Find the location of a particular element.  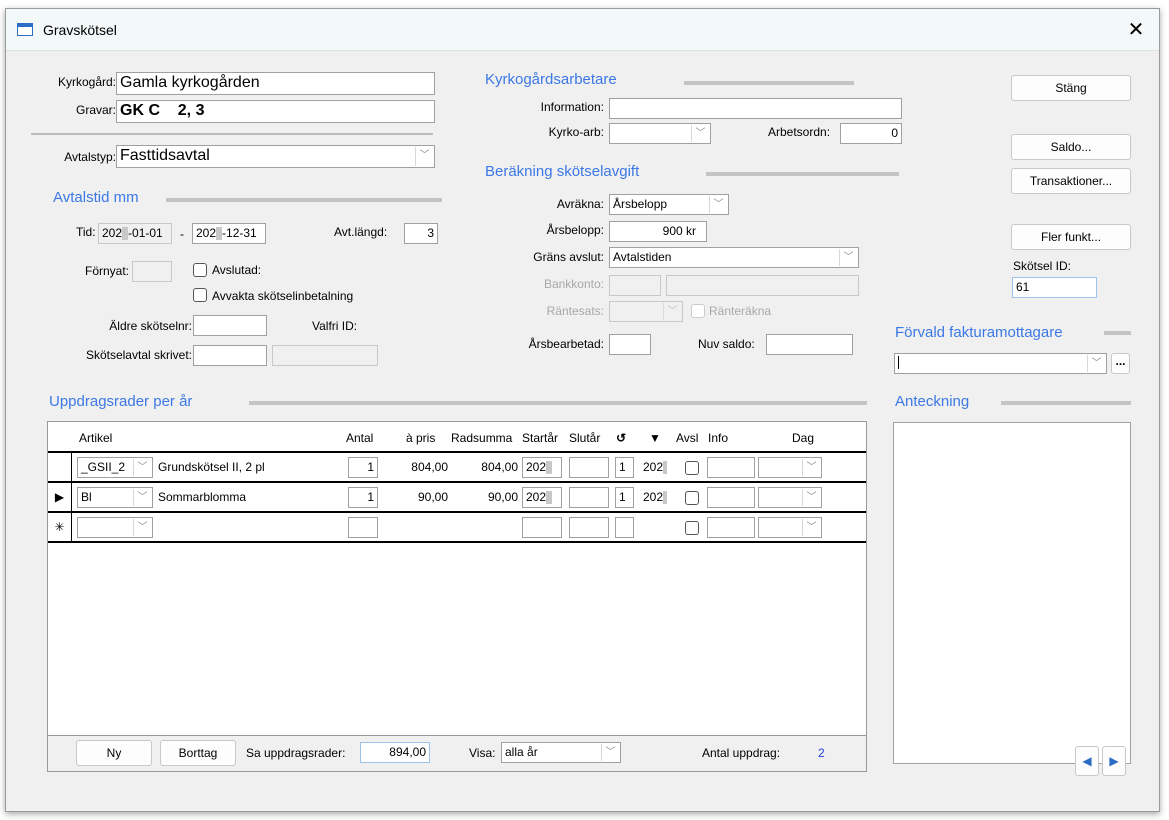

valfri-id-label: Valfri ID: is located at coordinates (335, 326).